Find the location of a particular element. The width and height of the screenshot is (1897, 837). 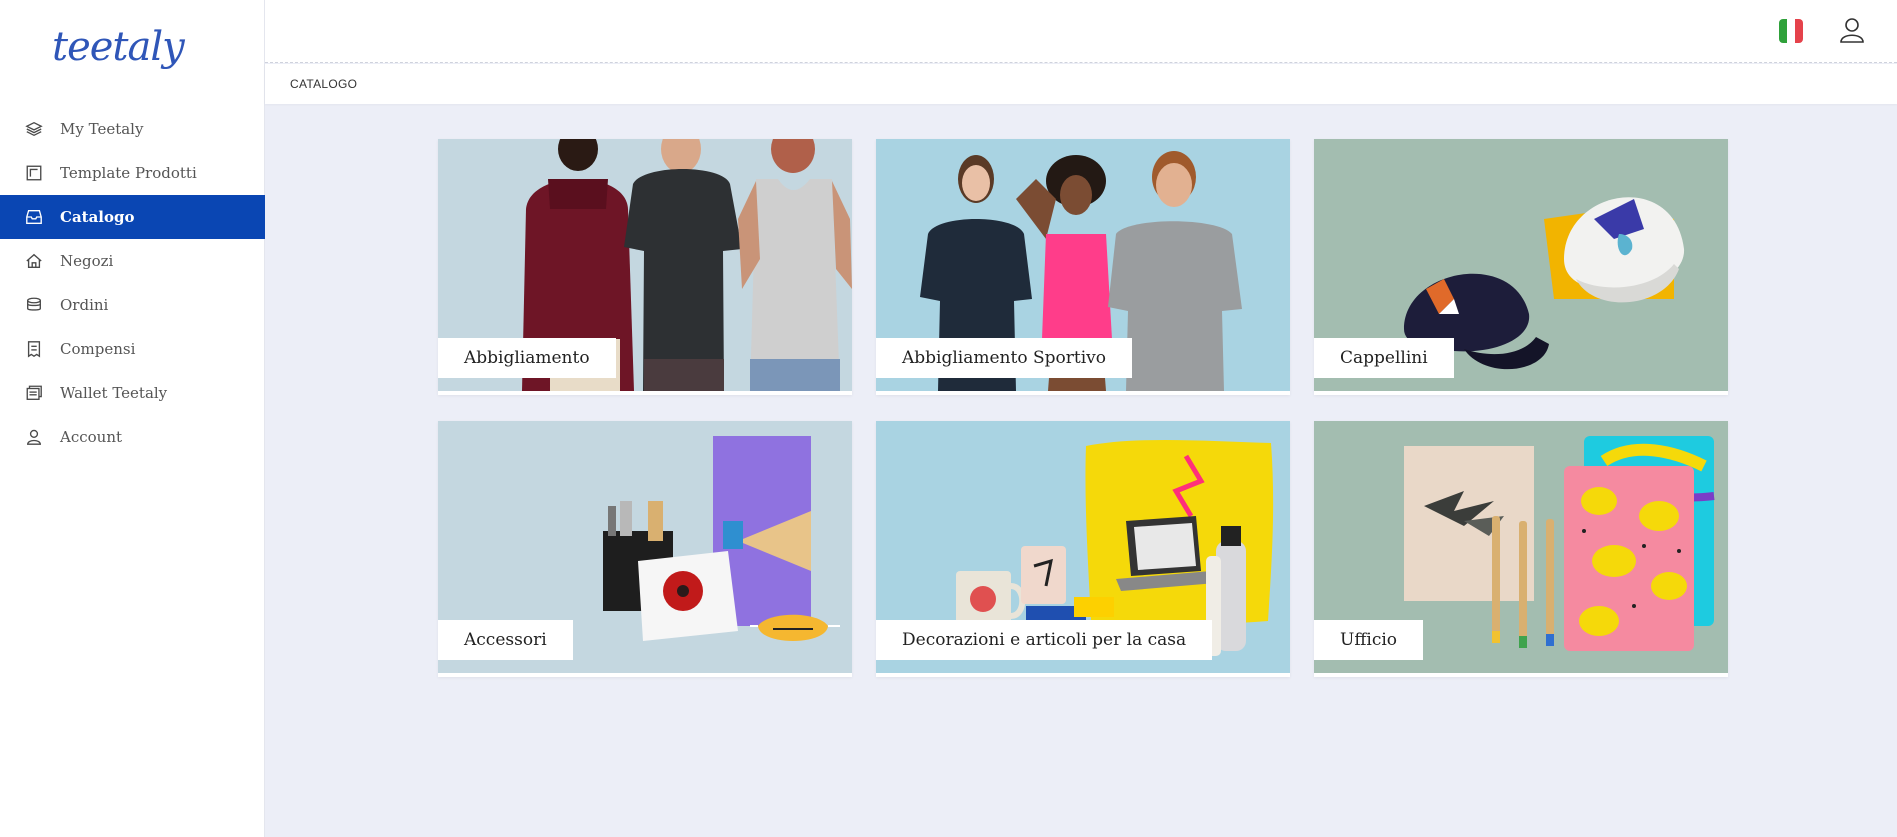

category-label: Abbigliamento Sportivo is located at coordinates (1004, 358).